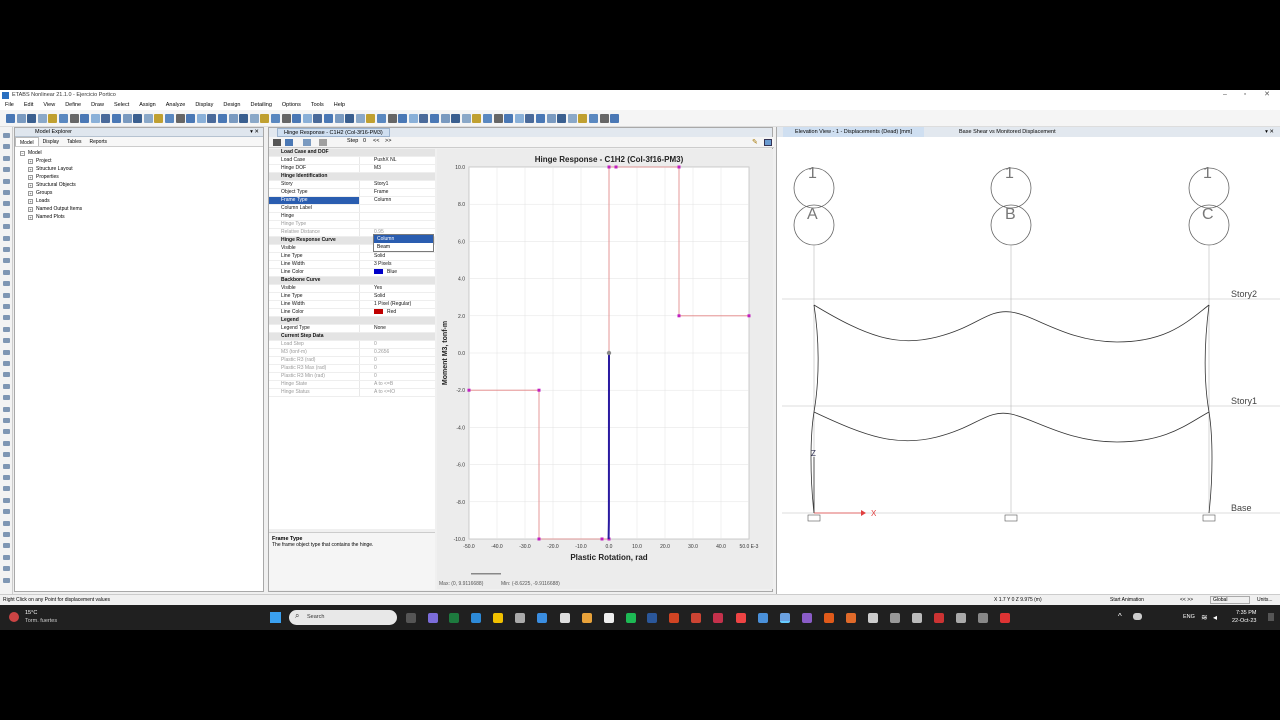 The width and height of the screenshot is (1280, 720). Describe the element at coordinates (352, 289) in the screenshot. I see `row-bb-visible: Visible Yes` at that location.